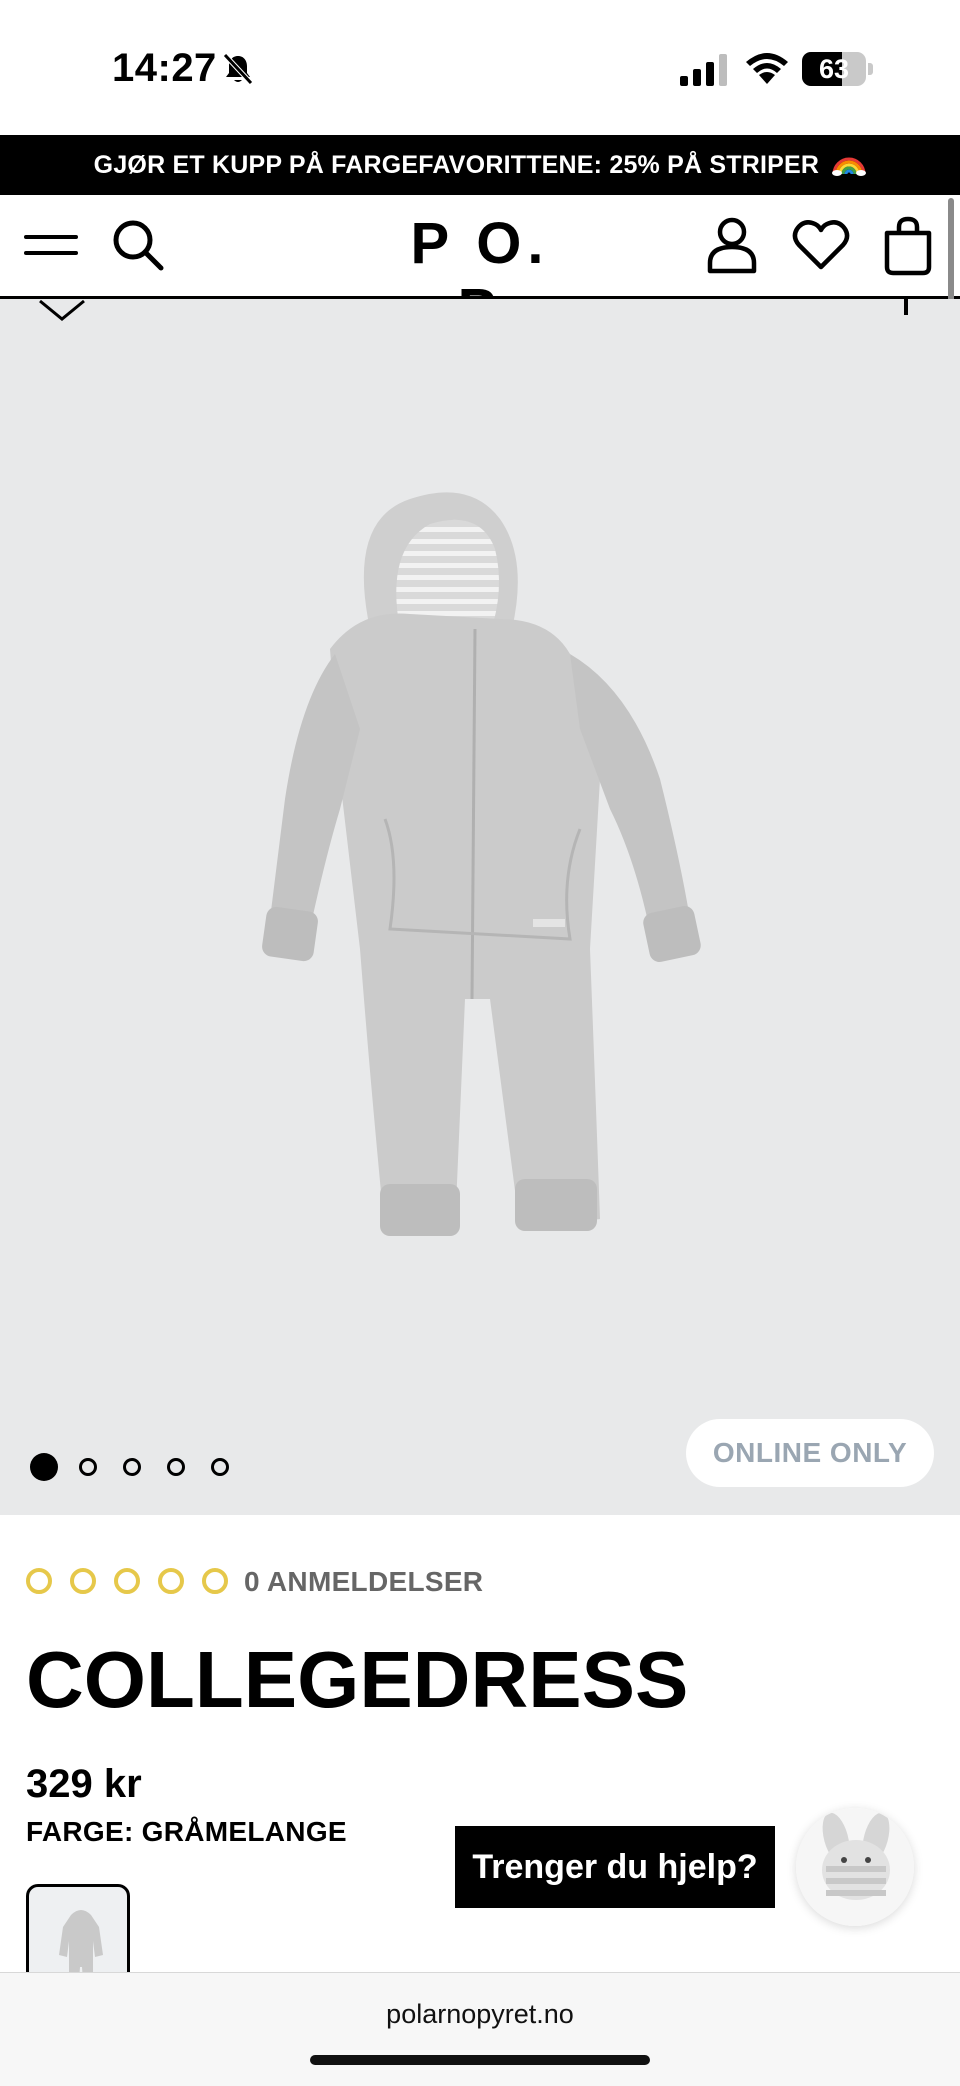 This screenshot has height=2086, width=960. Describe the element at coordinates (84, 1784) in the screenshot. I see `product-price: 329 kr` at that location.